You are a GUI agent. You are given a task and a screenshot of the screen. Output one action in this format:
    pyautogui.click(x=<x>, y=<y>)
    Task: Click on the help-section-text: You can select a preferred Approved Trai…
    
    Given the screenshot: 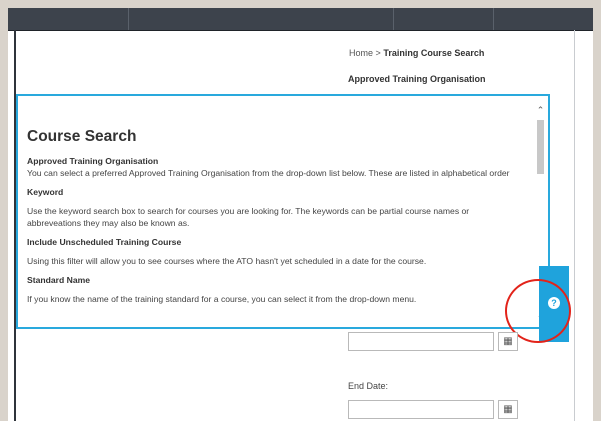 What is the action you would take?
    pyautogui.click(x=268, y=173)
    